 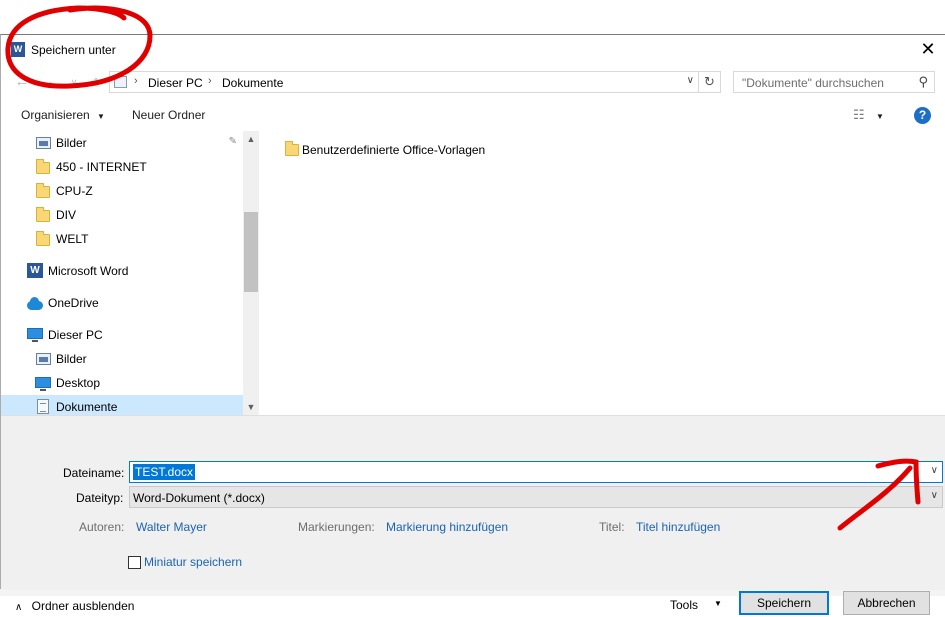 What do you see at coordinates (251, 252) in the screenshot?
I see `scrollbar-thumb` at bounding box center [251, 252].